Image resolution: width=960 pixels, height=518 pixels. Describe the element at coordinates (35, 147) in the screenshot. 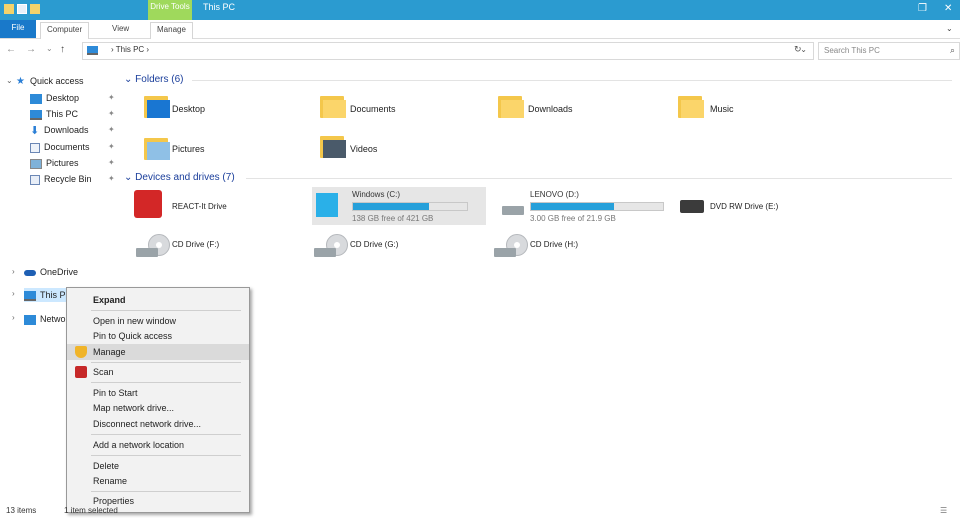

I see `document-icon` at that location.